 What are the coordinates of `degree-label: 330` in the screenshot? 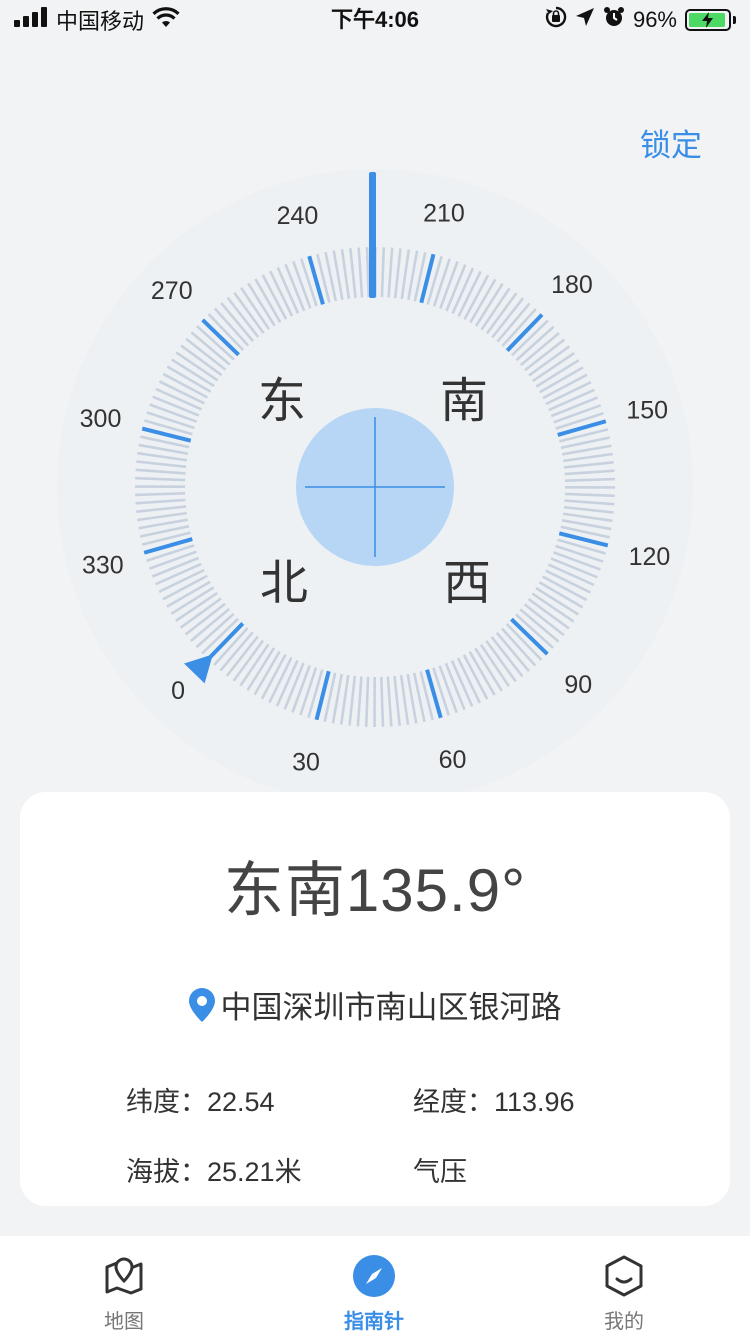 It's located at (103, 566).